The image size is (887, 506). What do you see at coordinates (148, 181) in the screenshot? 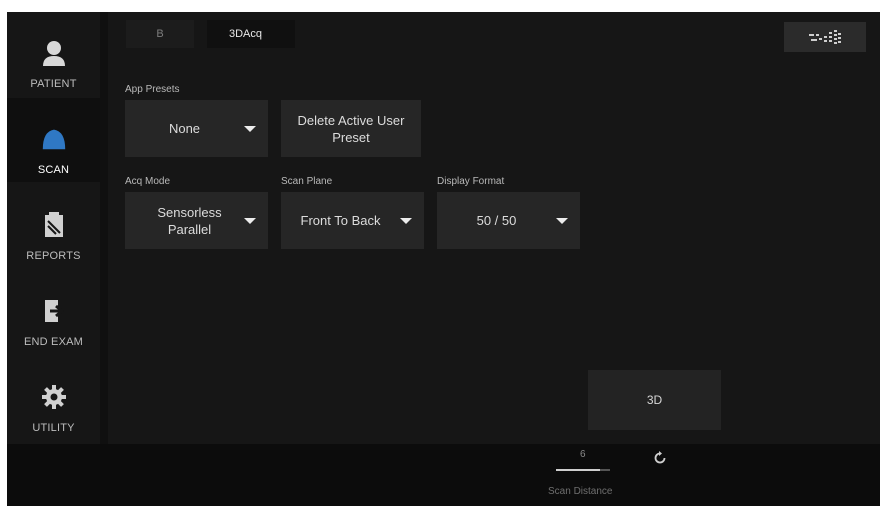
I see `acq-mode-label: Acq Mode` at bounding box center [148, 181].